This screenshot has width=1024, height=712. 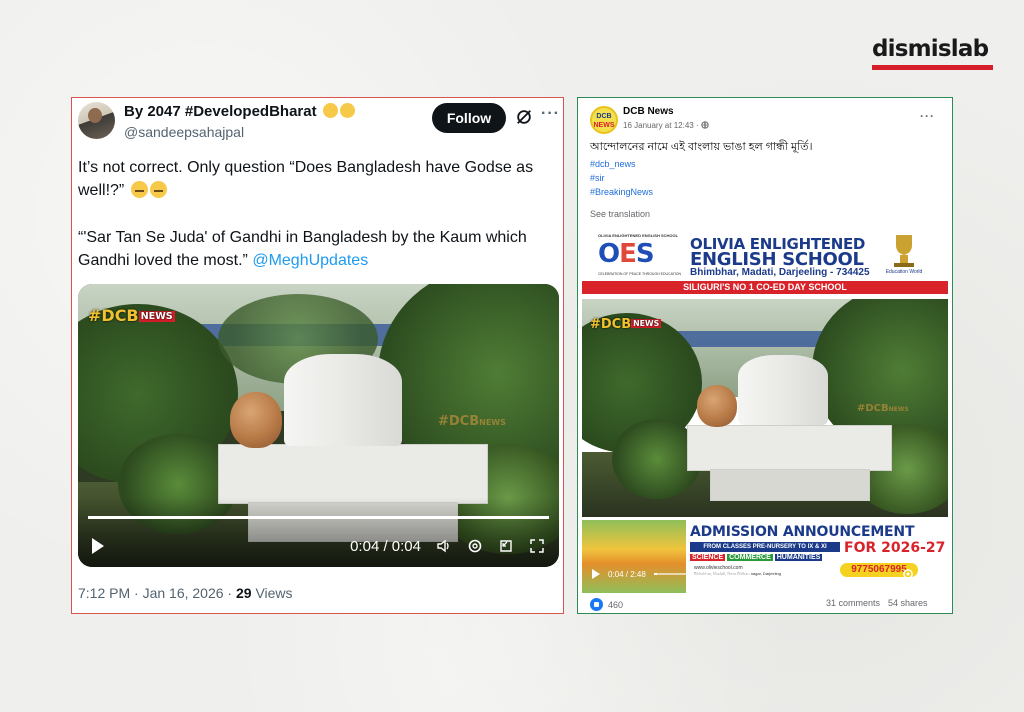 I want to click on grok-icon, so click(x=524, y=117).